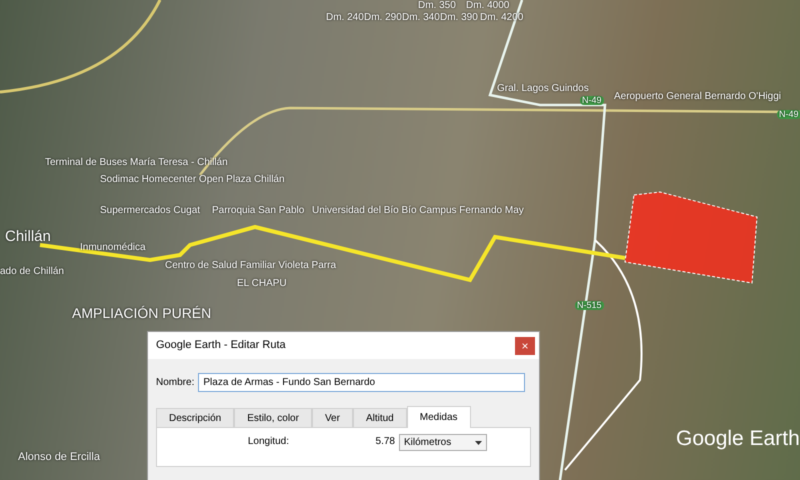  What do you see at coordinates (383, 18) in the screenshot?
I see `distance-label: Dm. 290` at bounding box center [383, 18].